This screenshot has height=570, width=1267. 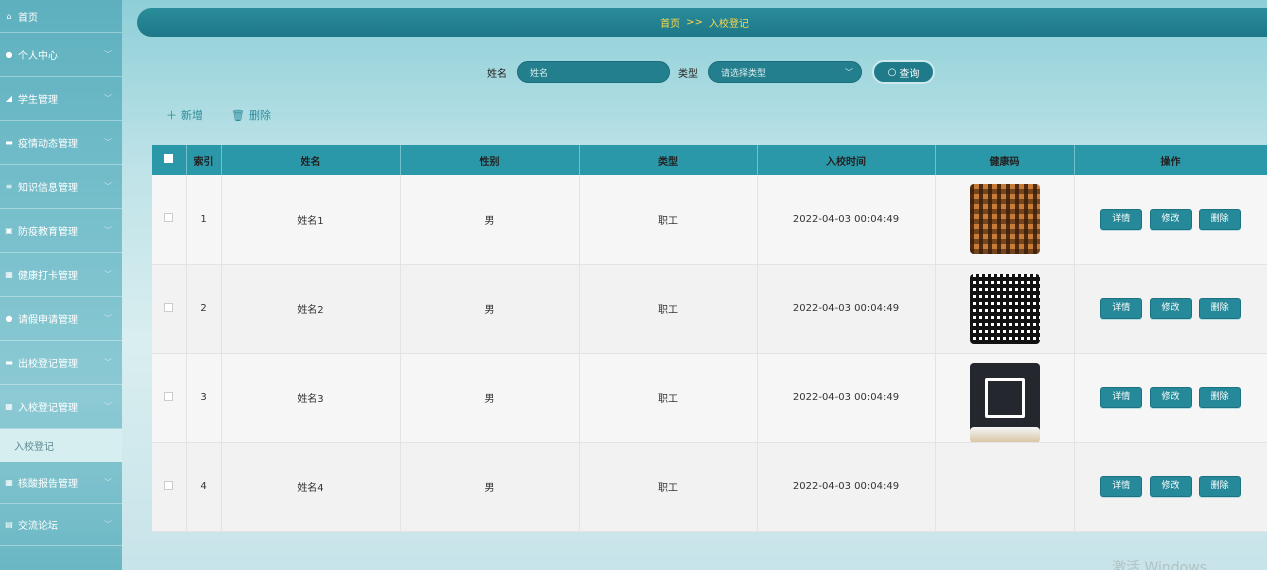 I want to click on sidebar-item-knowledge: ≡ 知识信息管理 ﹀, so click(x=61, y=187).